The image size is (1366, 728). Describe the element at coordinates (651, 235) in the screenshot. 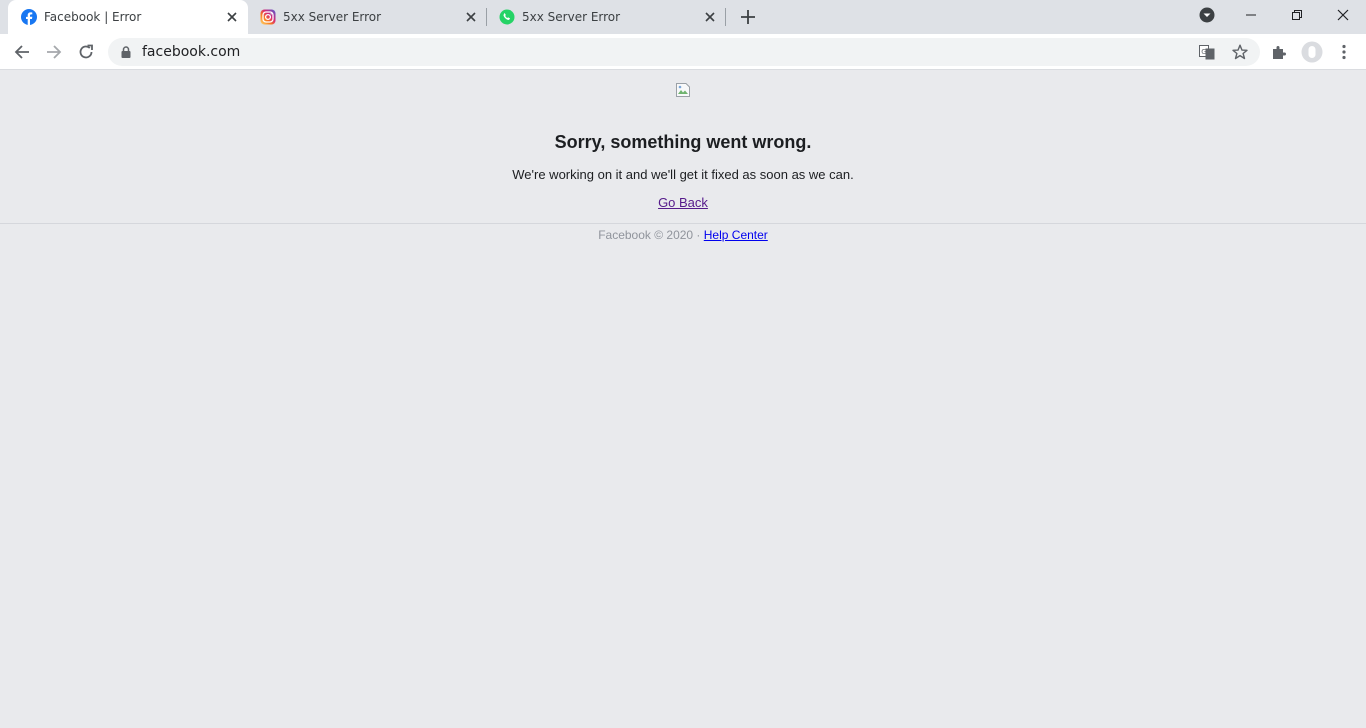

I see `footer-copyright: Facebook © 2020 ·` at that location.